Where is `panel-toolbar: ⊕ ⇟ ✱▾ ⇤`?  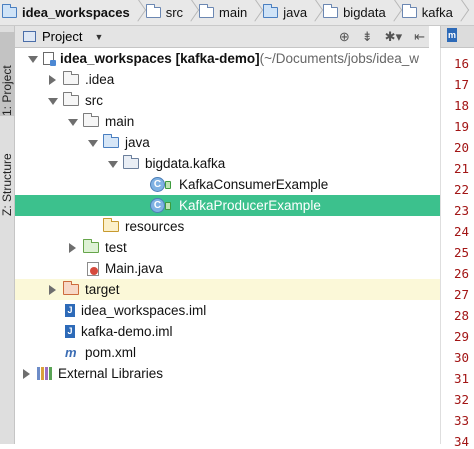
panel-toolbar: ⊕ ⇟ ✱▾ ⇤ is located at coordinates (382, 36).